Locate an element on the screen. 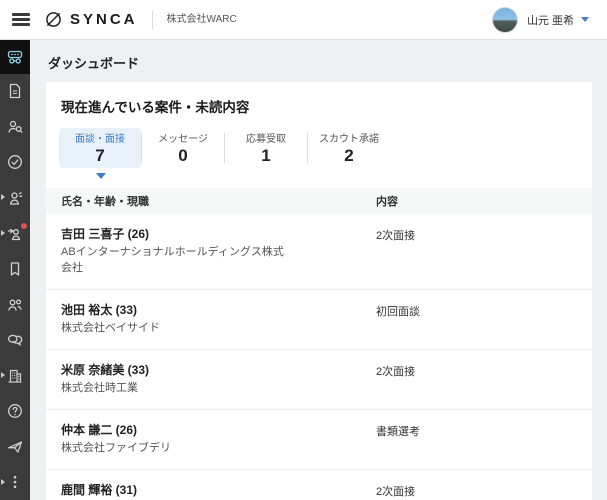 This screenshot has width=607, height=500. brand-name: SYNCA is located at coordinates (104, 19).